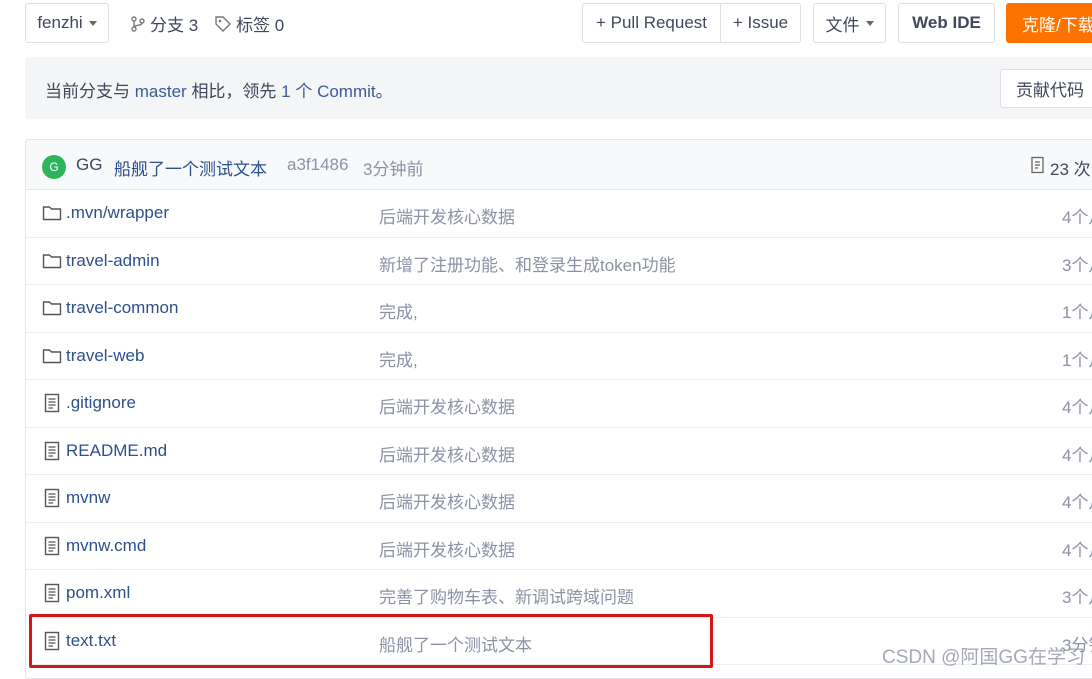 The height and width of the screenshot is (679, 1092). What do you see at coordinates (223, 23) in the screenshot?
I see `tag-icon` at bounding box center [223, 23].